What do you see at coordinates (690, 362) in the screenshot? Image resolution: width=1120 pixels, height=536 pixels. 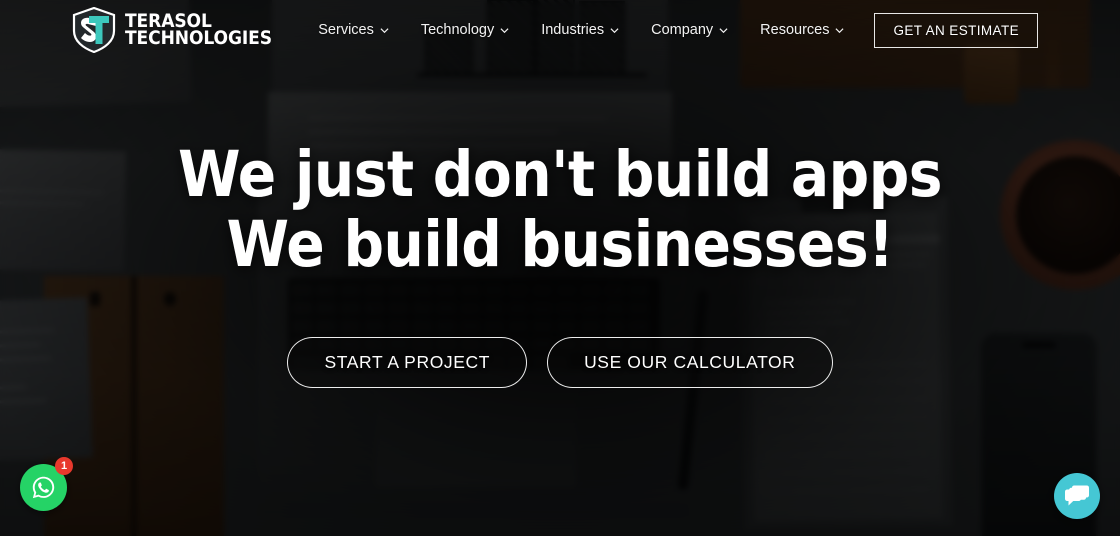 I see `use-our-calculator-button: USE OUR CALCULATOR` at bounding box center [690, 362].